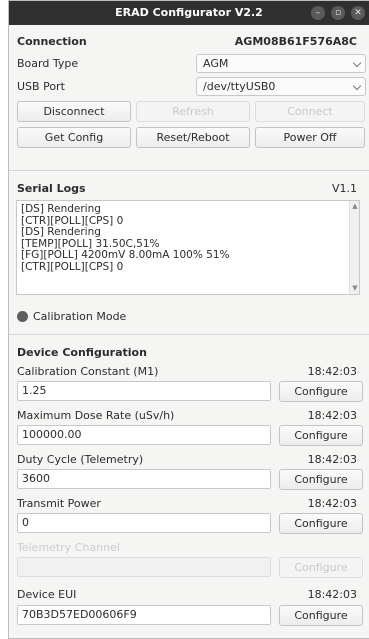 Image resolution: width=369 pixels, height=639 pixels. What do you see at coordinates (48, 63) in the screenshot?
I see `board-type-label: Board Type` at bounding box center [48, 63].